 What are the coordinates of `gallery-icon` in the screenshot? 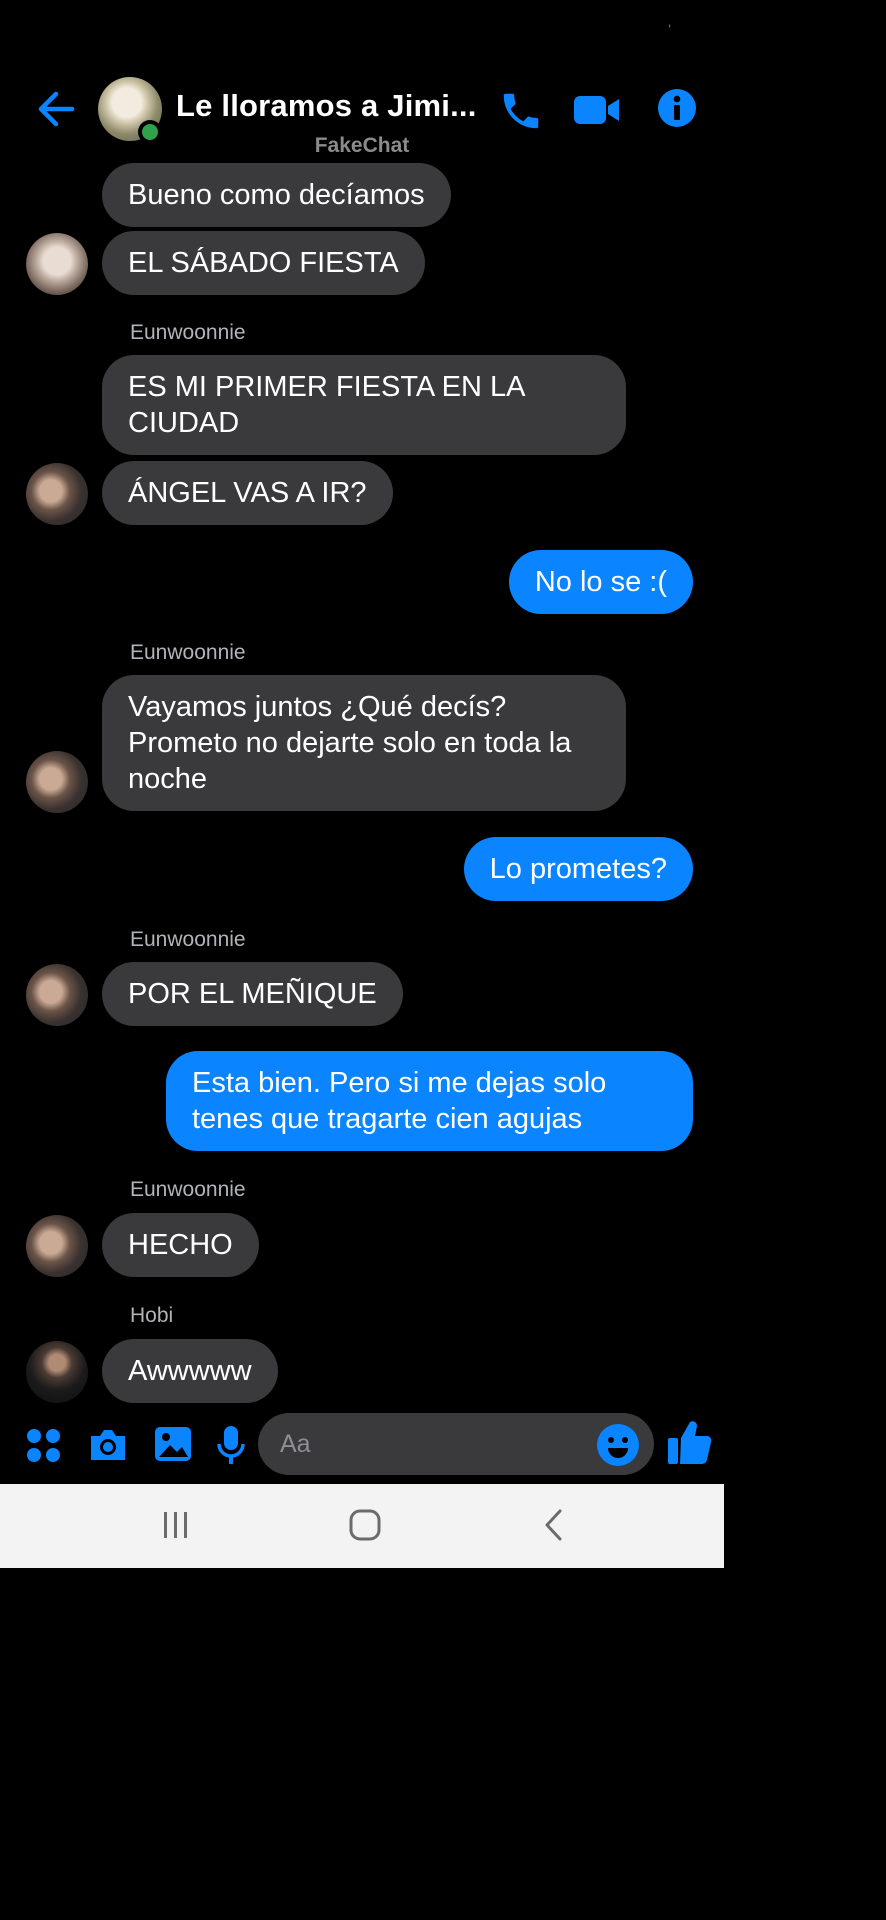 It's located at (173, 1444).